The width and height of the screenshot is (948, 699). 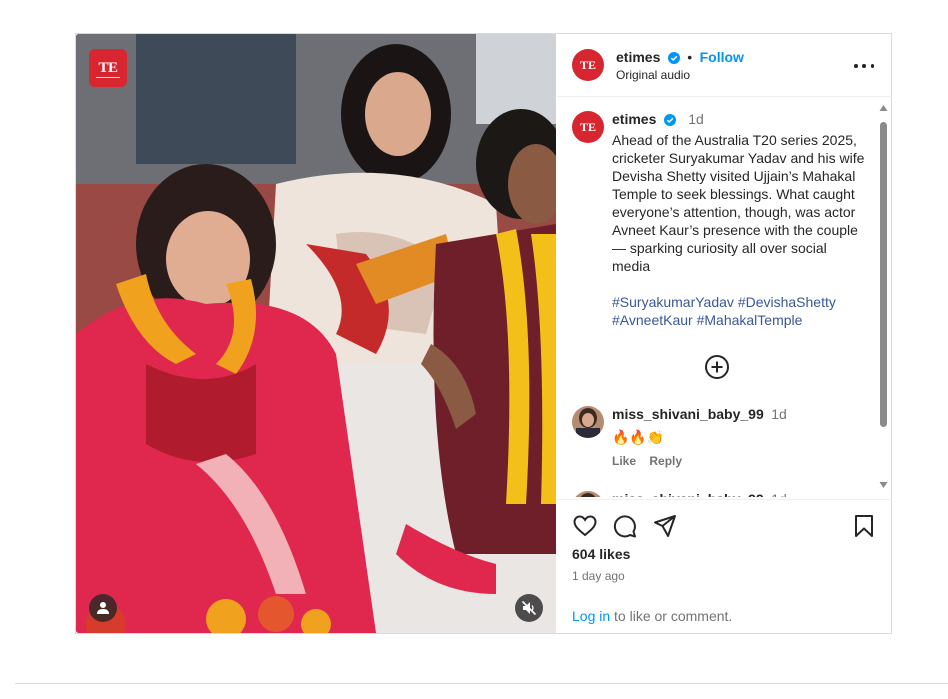 What do you see at coordinates (625, 526) in the screenshot?
I see `comment-icon` at bounding box center [625, 526].